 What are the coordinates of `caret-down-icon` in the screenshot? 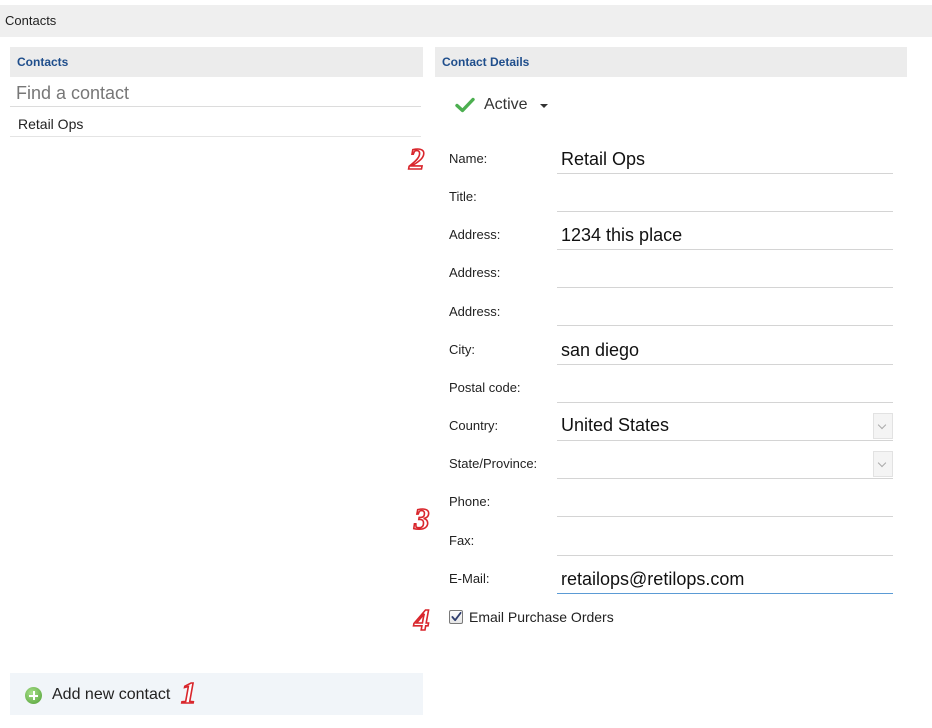 It's located at (544, 106).